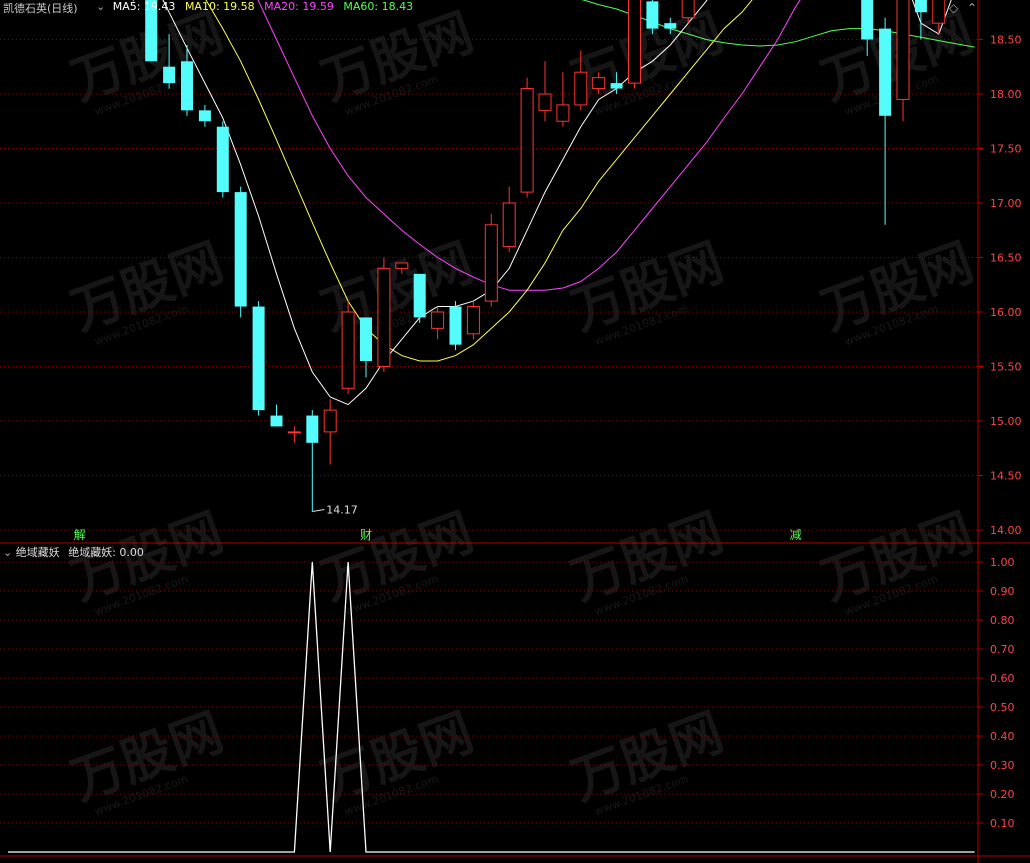 This screenshot has height=863, width=1030. What do you see at coordinates (1002, 678) in the screenshot?
I see `indicator-tick-label: 0.60` at bounding box center [1002, 678].